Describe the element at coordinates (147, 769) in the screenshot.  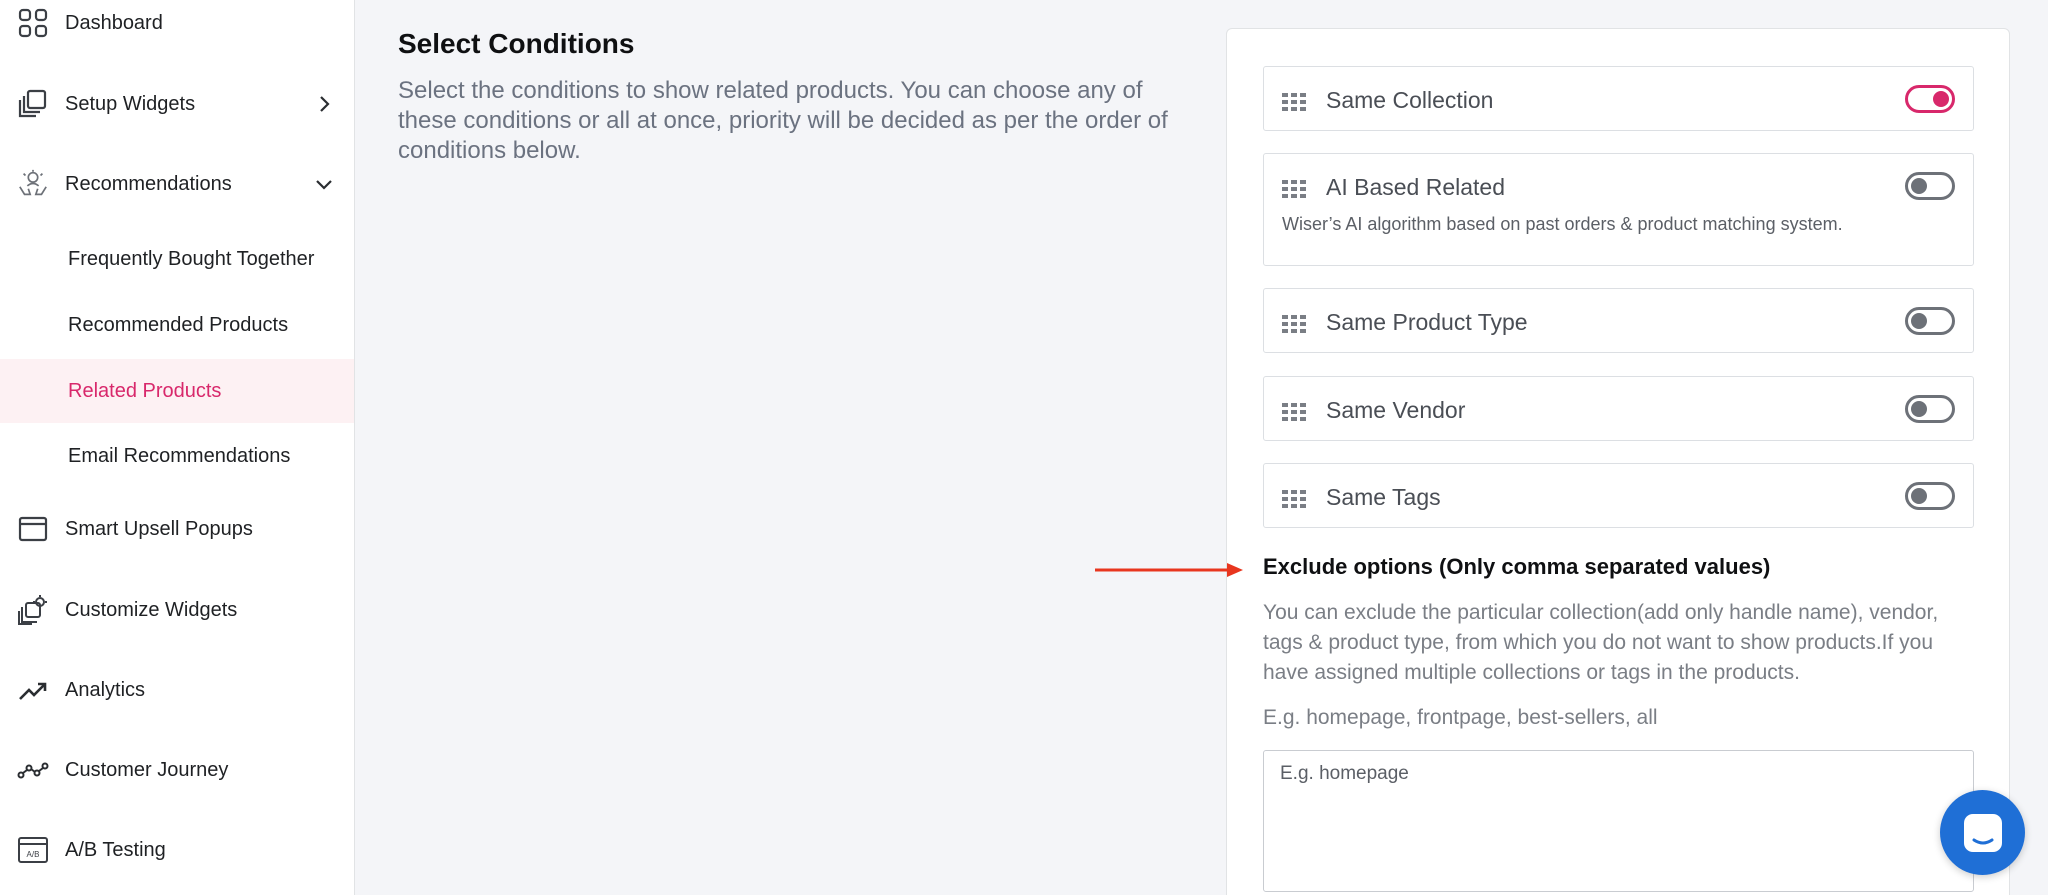
I see `sidebar-item-label: Customer Journey` at that location.